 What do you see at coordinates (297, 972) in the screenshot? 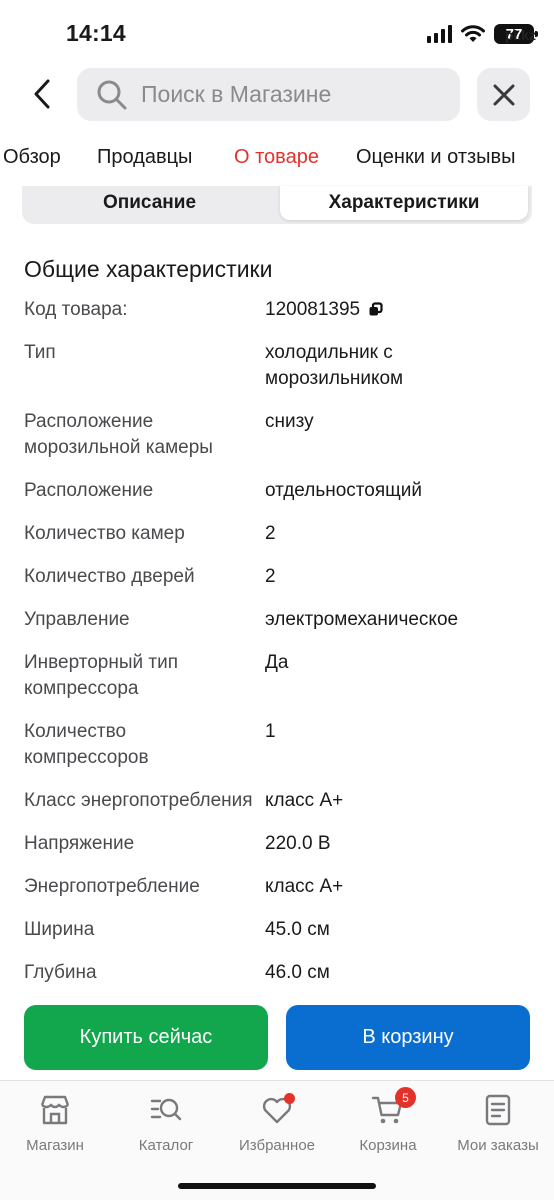
I see `spec-value: 46.0 см` at bounding box center [297, 972].